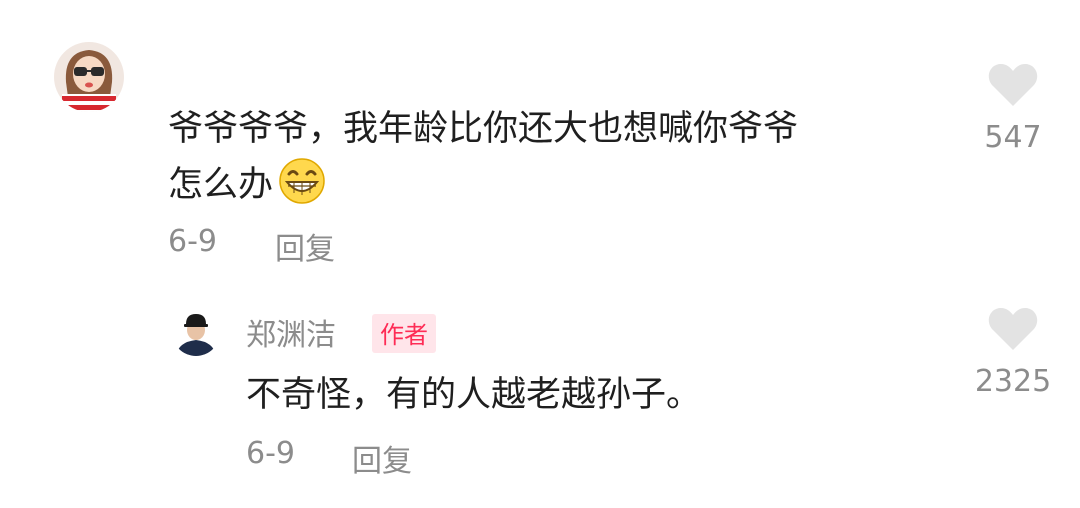 This screenshot has height=508, width=1080. Describe the element at coordinates (404, 333) in the screenshot. I see `author-badge: 作者` at that location.